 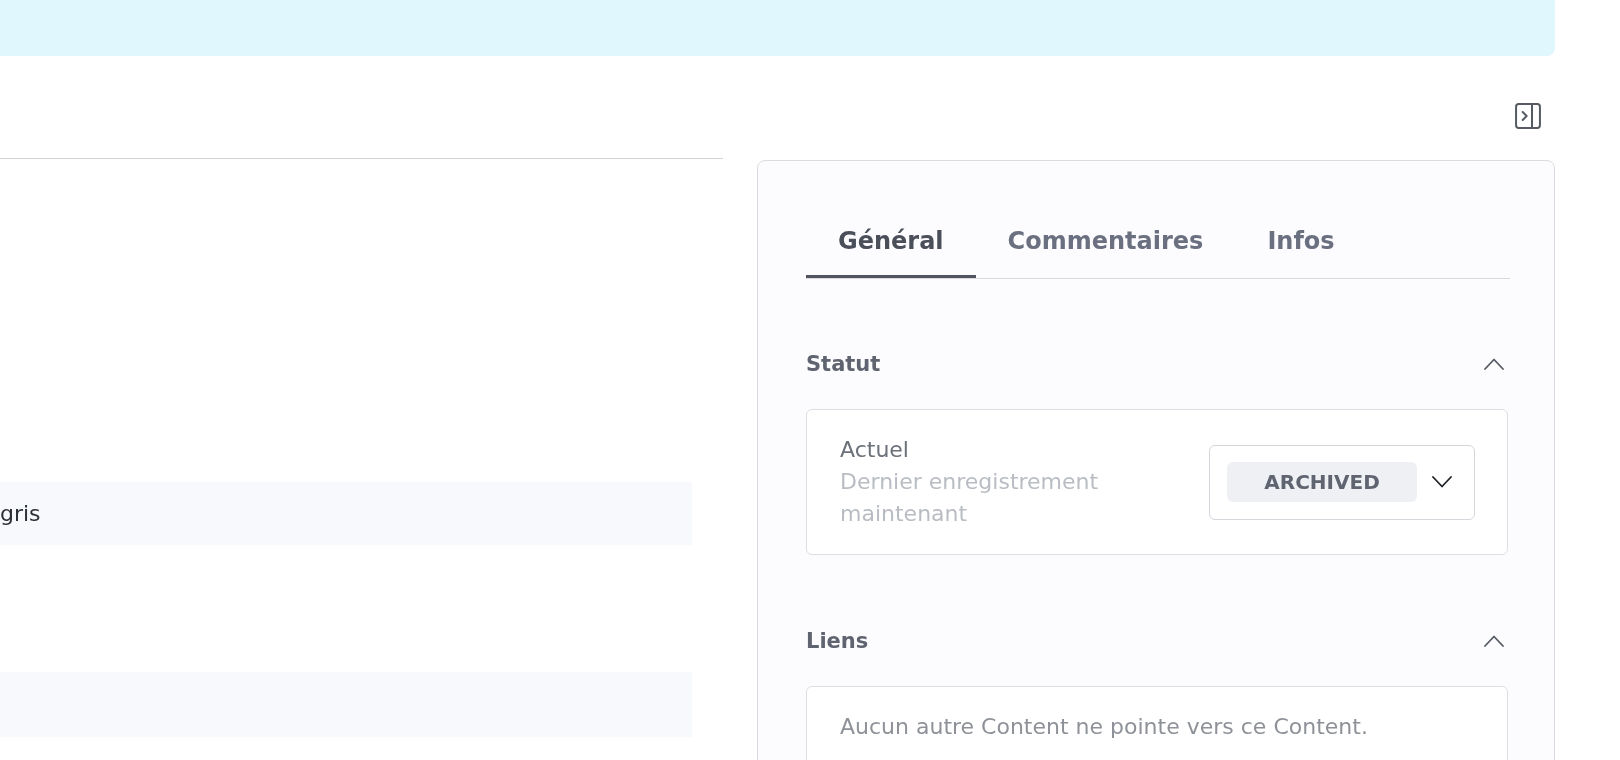 What do you see at coordinates (843, 364) in the screenshot?
I see `section-title: Statut` at bounding box center [843, 364].